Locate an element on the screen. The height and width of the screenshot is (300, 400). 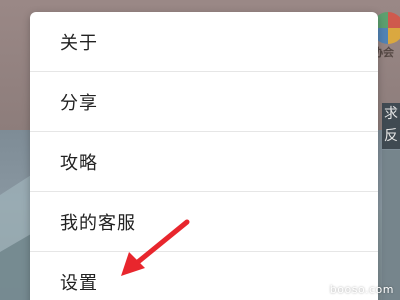
background-strip is located at coordinates (391, 225).